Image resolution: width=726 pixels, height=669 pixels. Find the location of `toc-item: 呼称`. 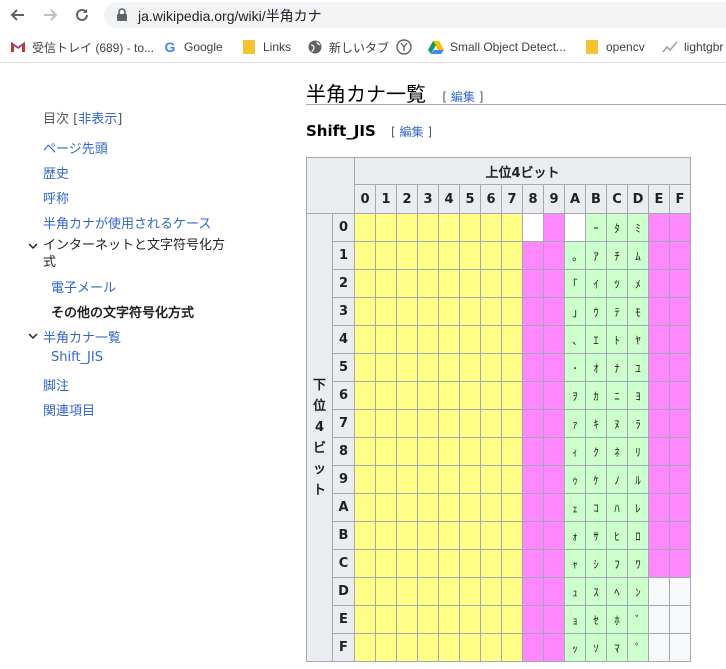

toc-item: 呼称 is located at coordinates (56, 197).